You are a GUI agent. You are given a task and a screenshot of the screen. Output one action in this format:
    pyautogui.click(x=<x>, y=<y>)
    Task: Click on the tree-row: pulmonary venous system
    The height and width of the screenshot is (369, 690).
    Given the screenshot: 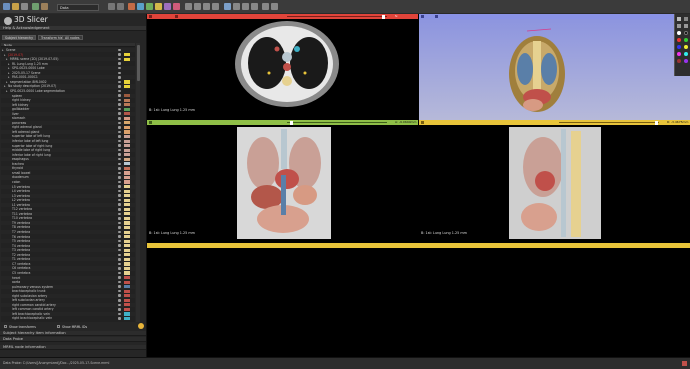 What is the action you would take?
    pyautogui.click(x=68, y=286)
    